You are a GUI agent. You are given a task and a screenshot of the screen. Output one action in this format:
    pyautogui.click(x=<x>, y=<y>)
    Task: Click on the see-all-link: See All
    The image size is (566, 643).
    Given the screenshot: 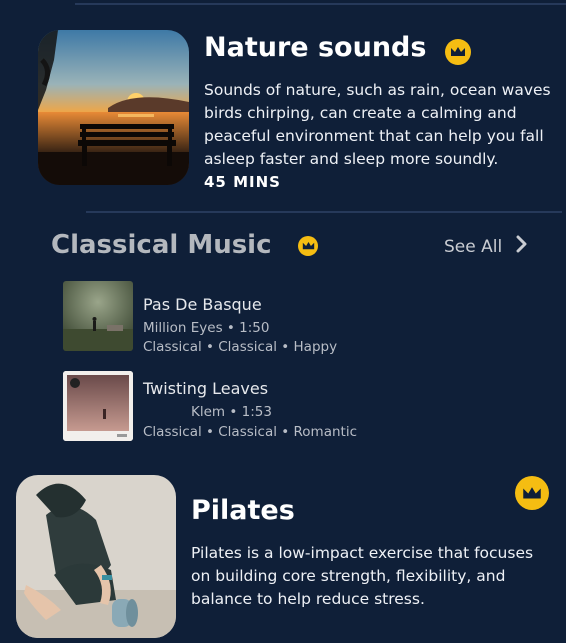 What is the action you would take?
    pyautogui.click(x=486, y=246)
    